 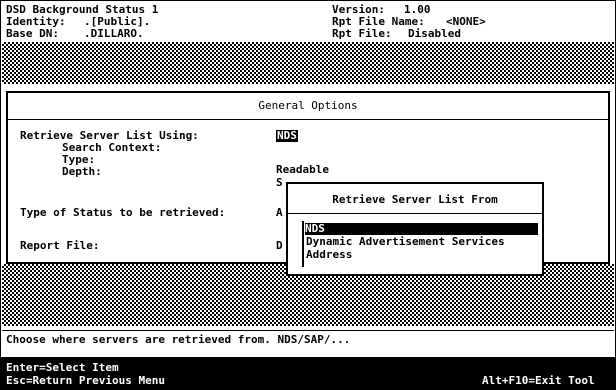 I want to click on depth-value: S, so click(x=279, y=183).